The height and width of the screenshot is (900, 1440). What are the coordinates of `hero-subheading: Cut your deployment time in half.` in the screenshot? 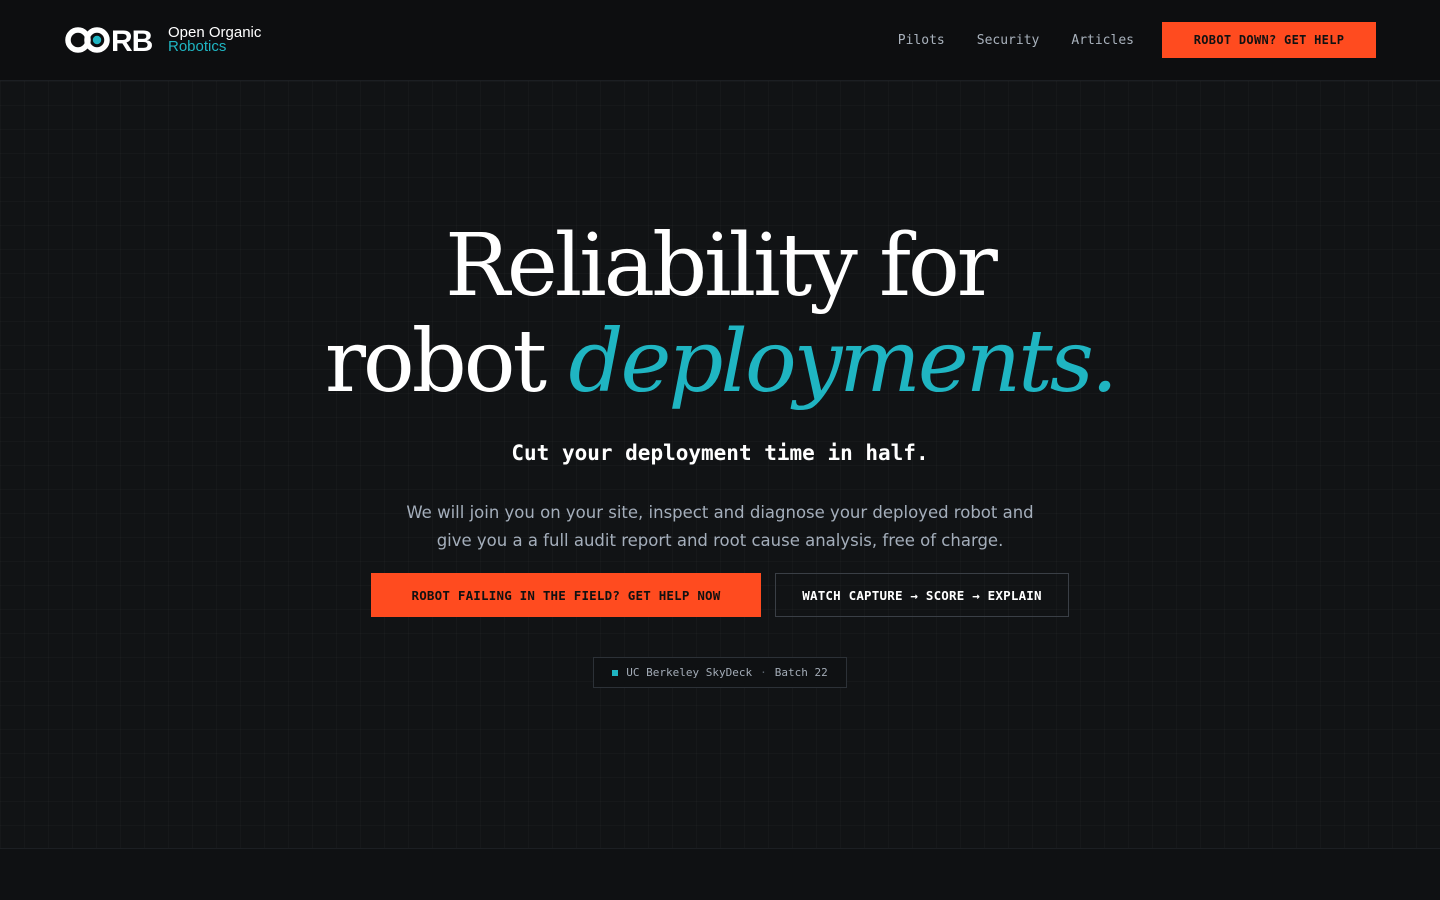 It's located at (720, 453).